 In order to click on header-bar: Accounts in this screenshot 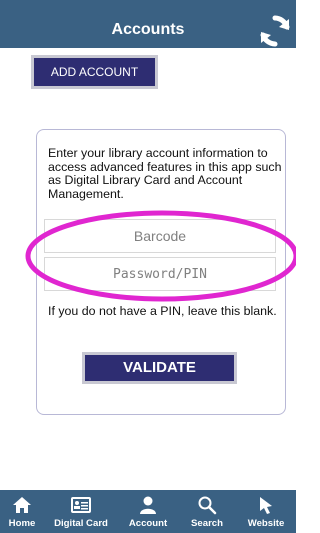, I will do `click(148, 24)`.